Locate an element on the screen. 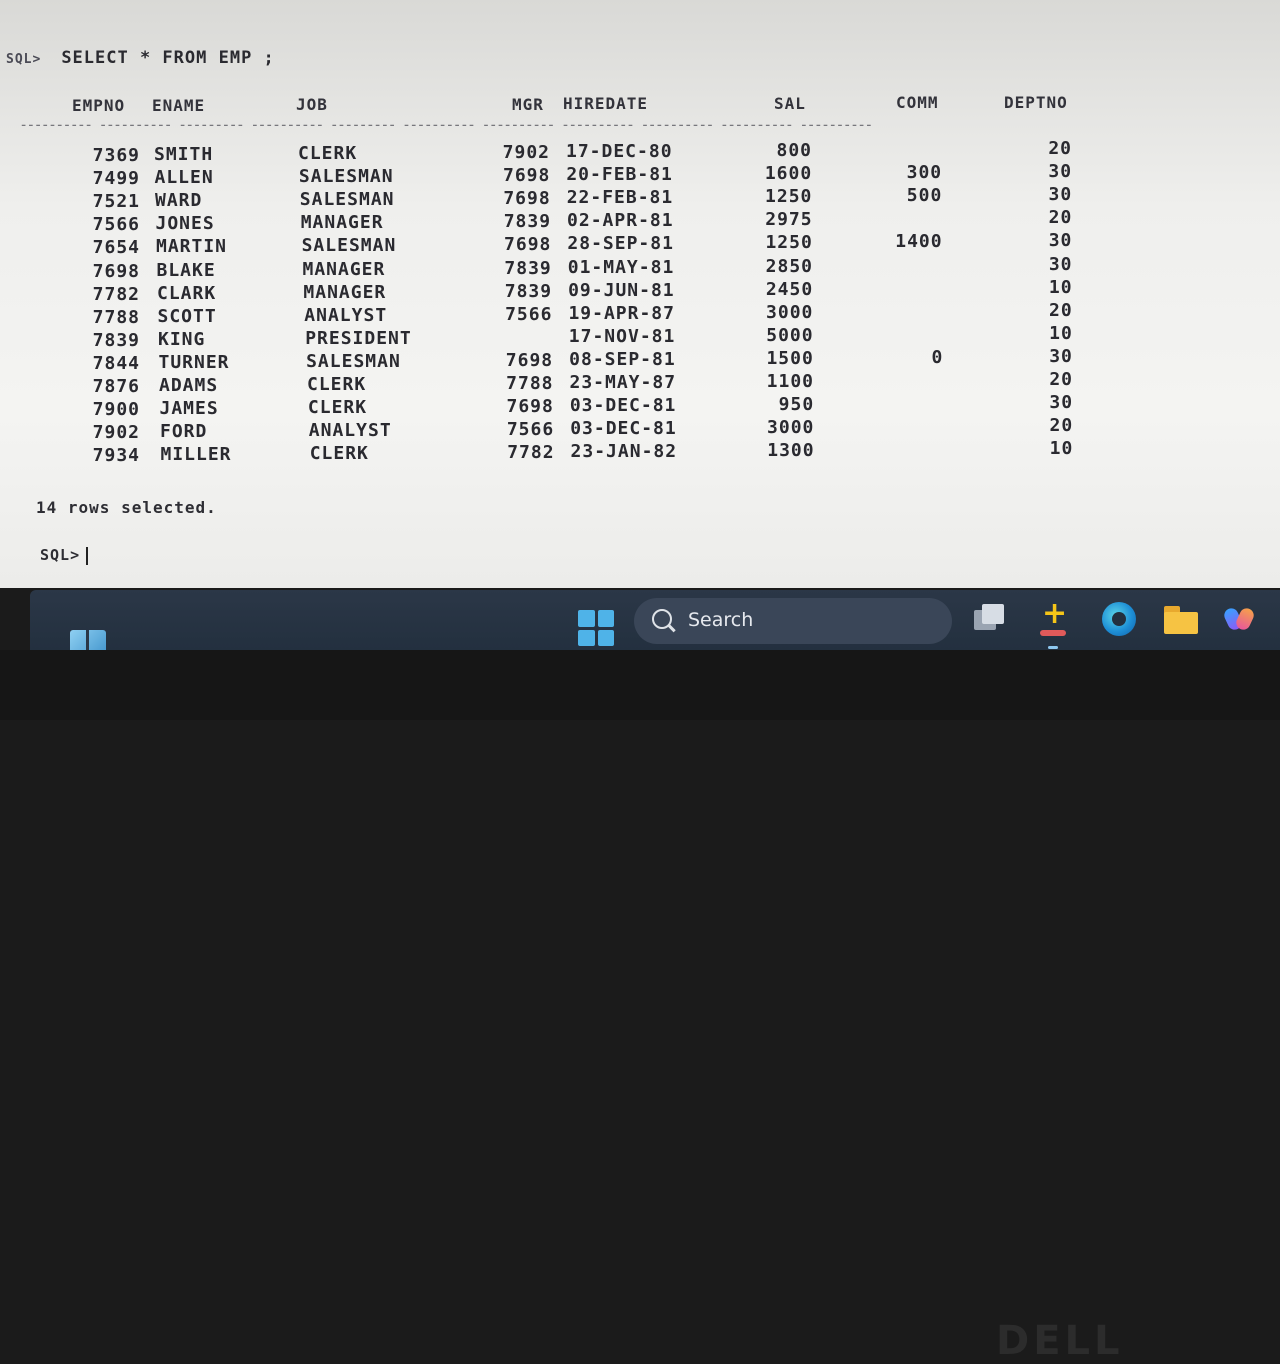  cell-empno: 7566 is located at coordinates (116, 225).